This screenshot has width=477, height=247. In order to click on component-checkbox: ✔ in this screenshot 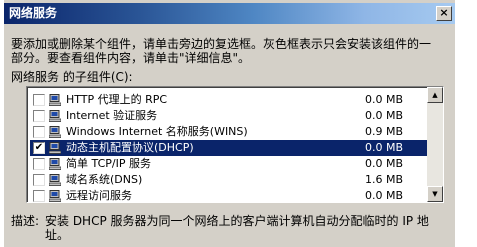, I will do `click(39, 148)`.